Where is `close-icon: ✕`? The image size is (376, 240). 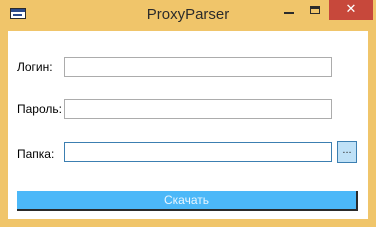
close-icon: ✕ is located at coordinates (351, 9).